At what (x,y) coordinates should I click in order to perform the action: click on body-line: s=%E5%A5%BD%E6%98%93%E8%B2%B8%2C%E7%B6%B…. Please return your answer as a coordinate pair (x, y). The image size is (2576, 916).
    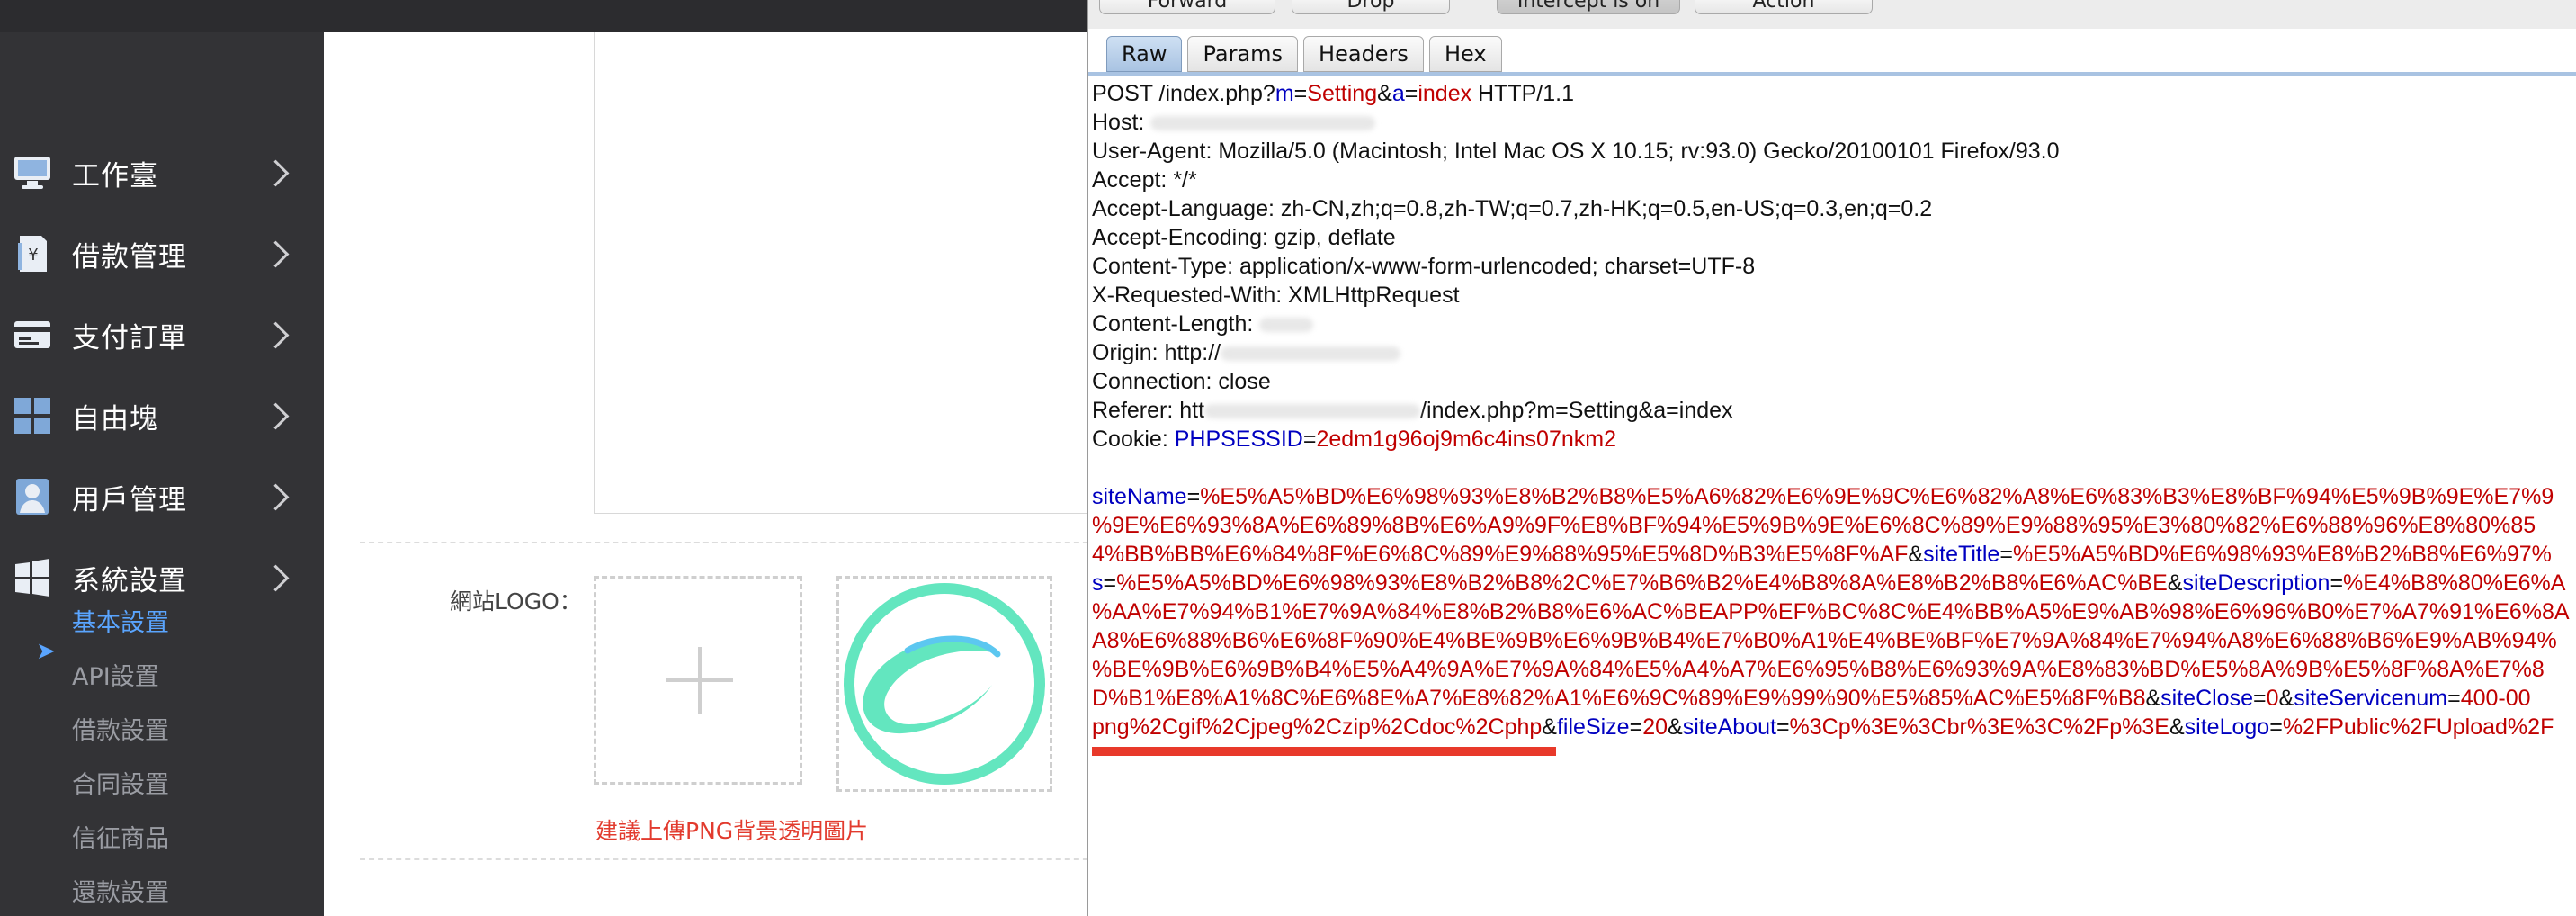
    Looking at the image, I should click on (1829, 583).